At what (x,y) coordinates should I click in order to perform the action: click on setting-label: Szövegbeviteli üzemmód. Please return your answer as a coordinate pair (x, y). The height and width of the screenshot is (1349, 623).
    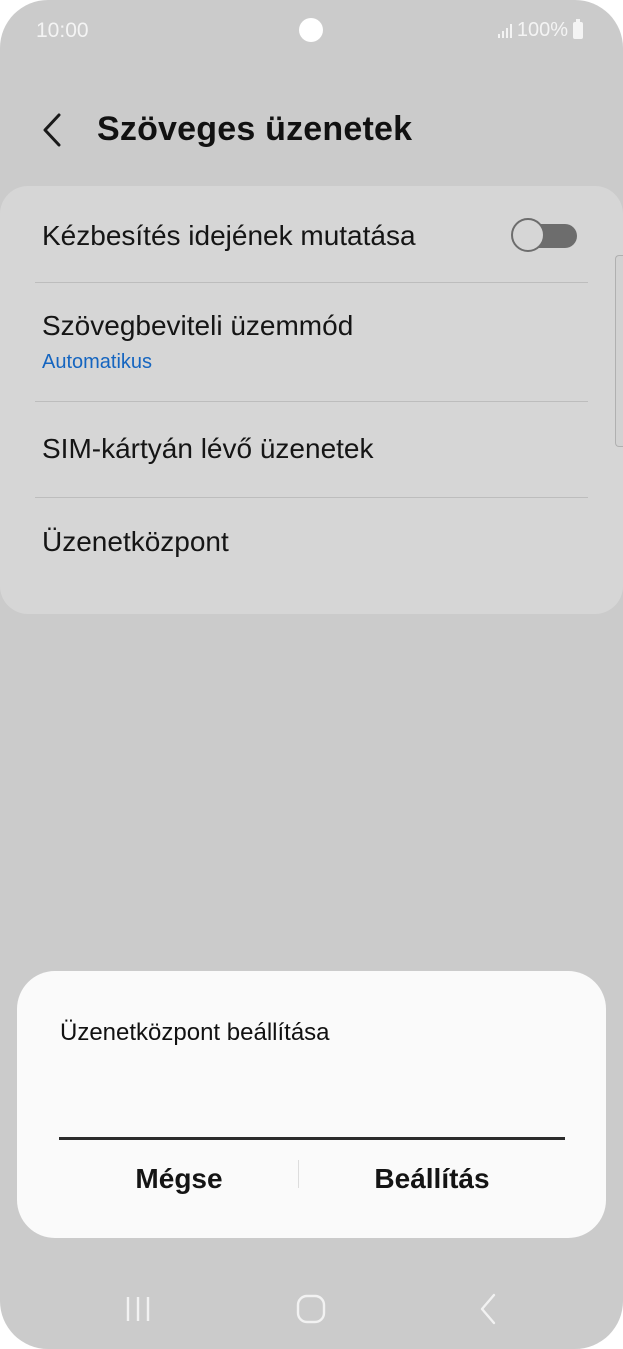
    Looking at the image, I should click on (198, 325).